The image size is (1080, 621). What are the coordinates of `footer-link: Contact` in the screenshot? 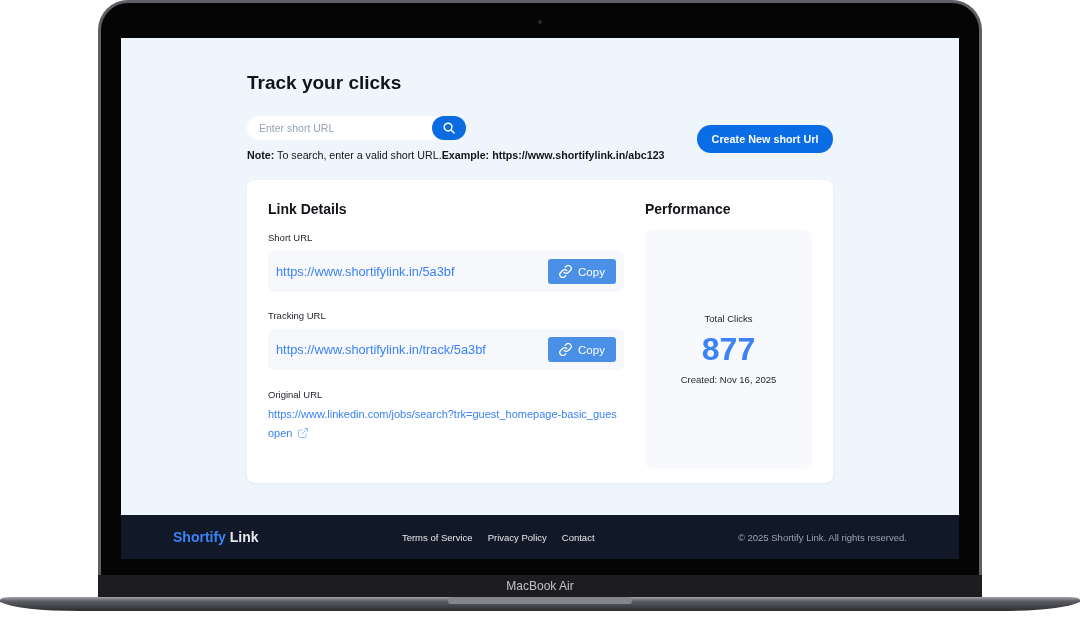 It's located at (578, 537).